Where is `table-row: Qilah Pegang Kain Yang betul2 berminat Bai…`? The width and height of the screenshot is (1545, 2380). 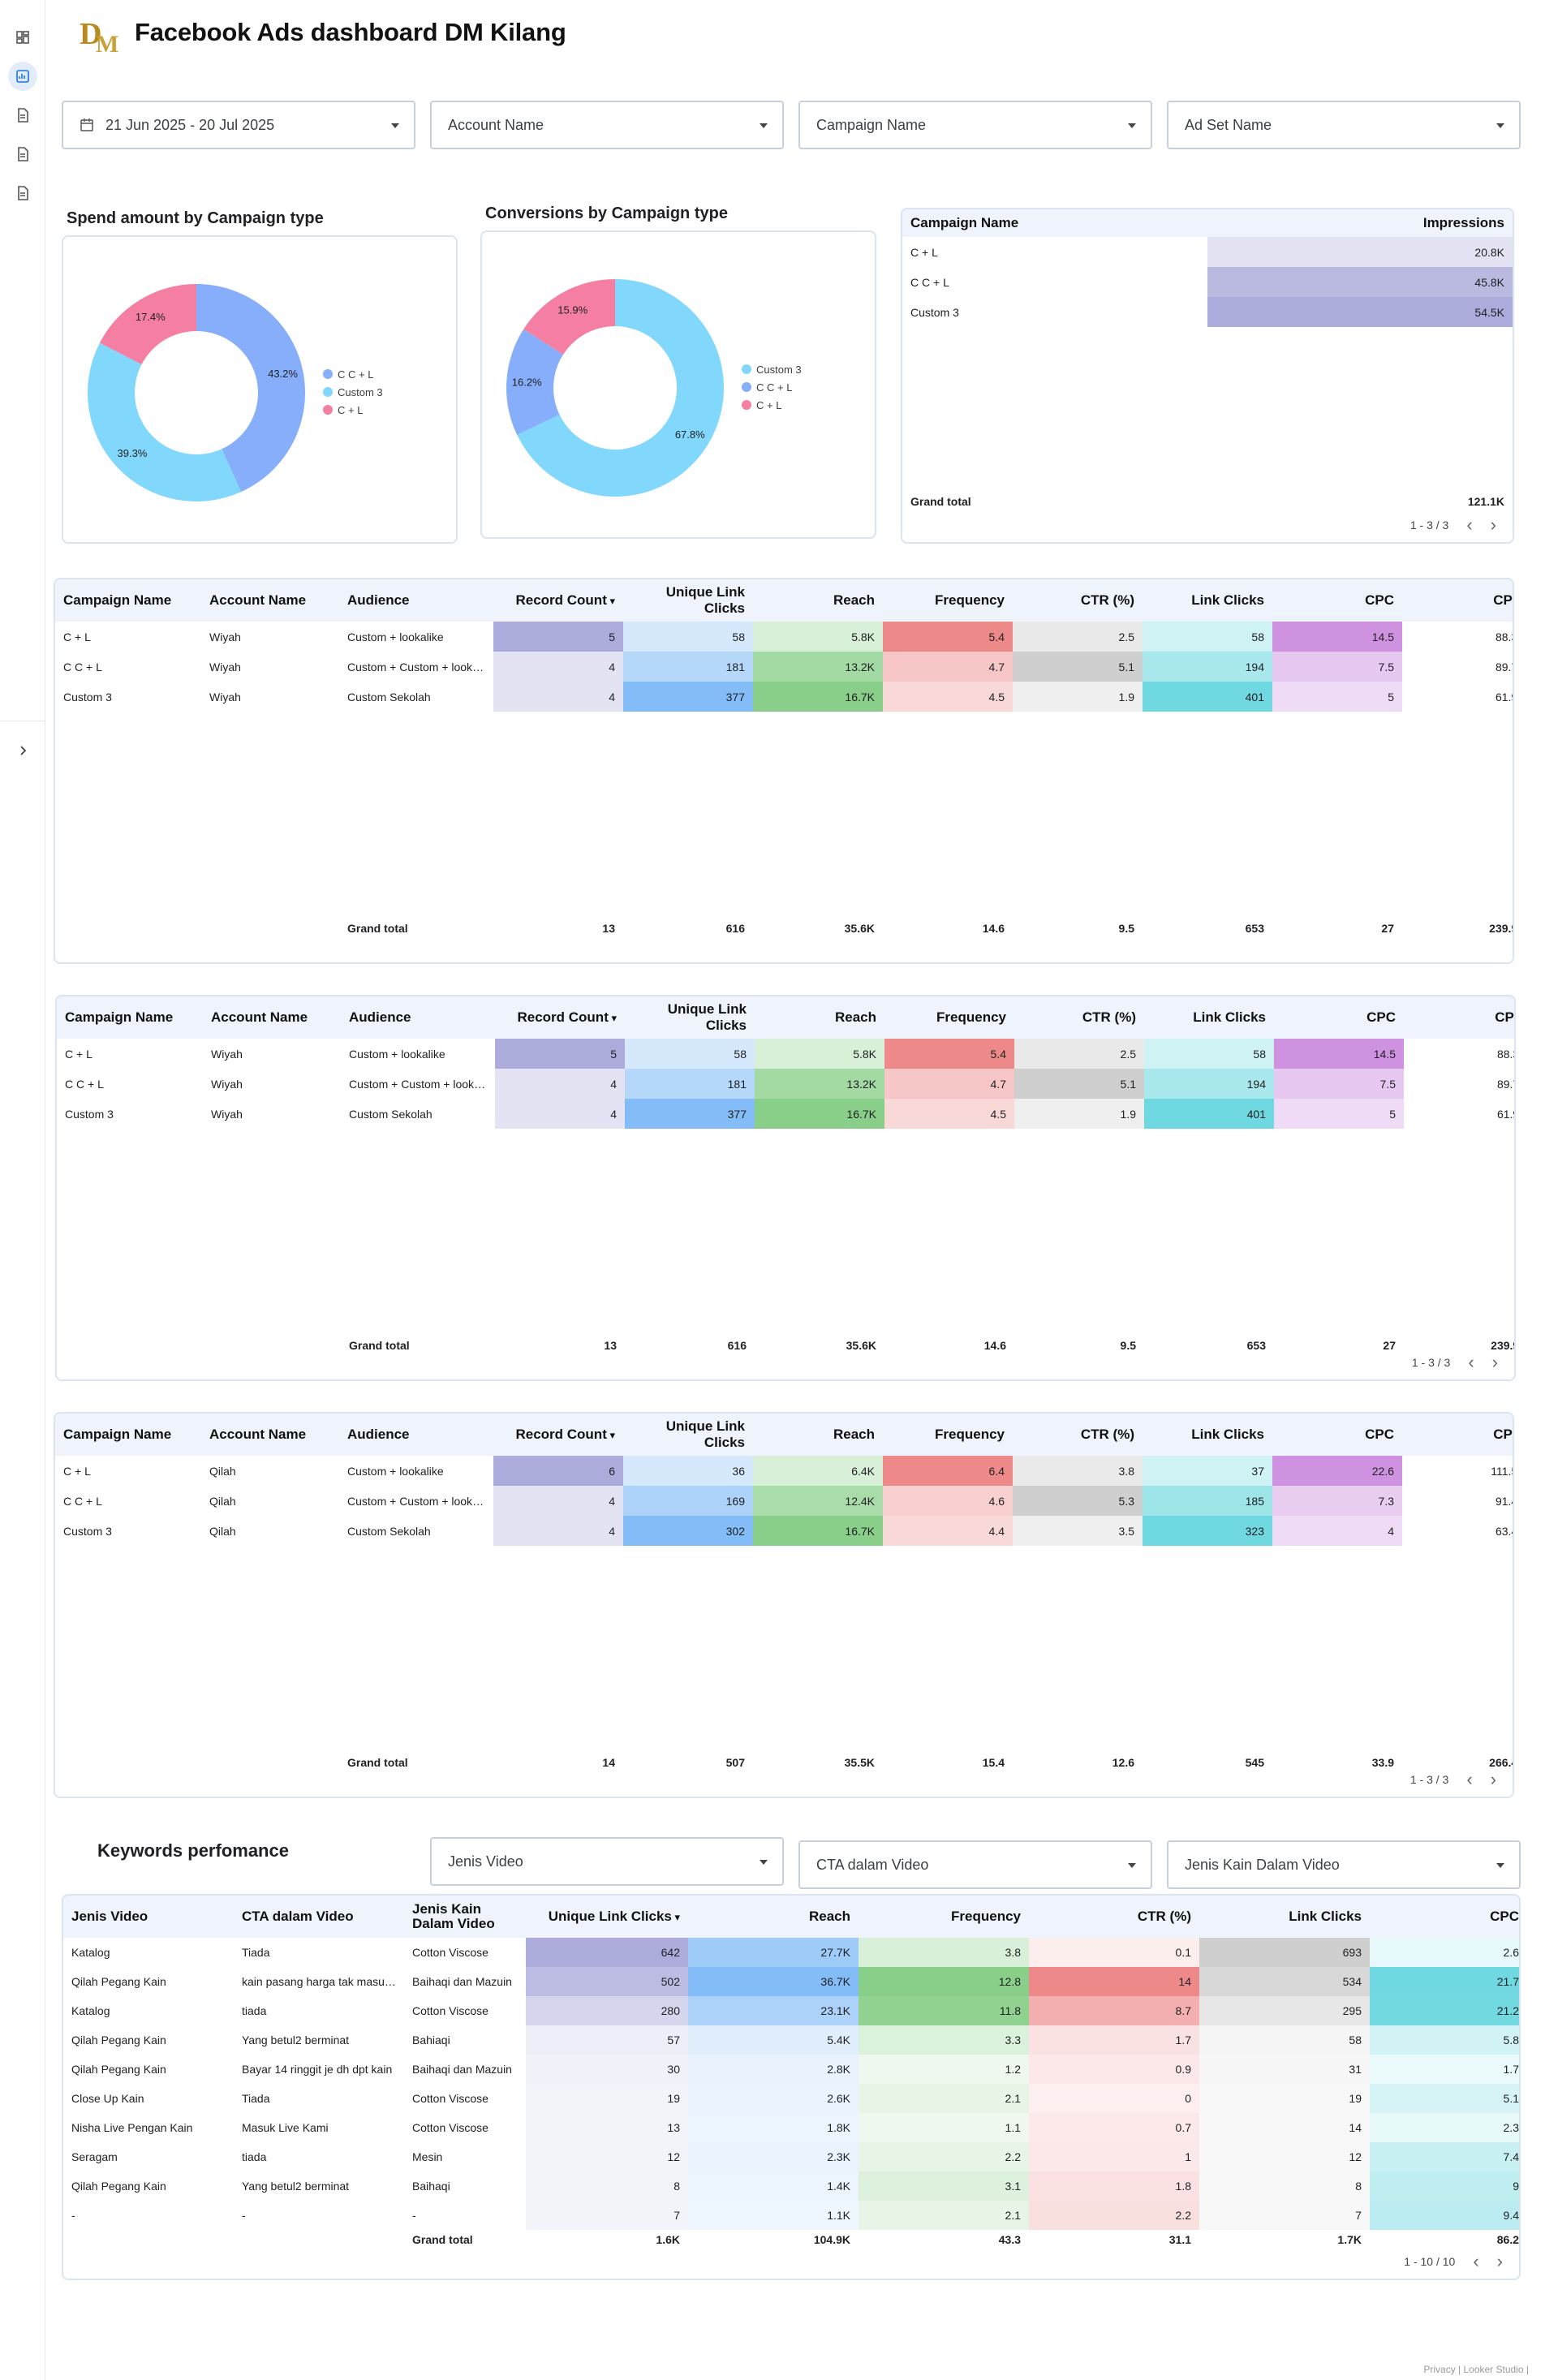 table-row: Qilah Pegang Kain Yang betul2 berminat Bai… is located at coordinates (791, 2186).